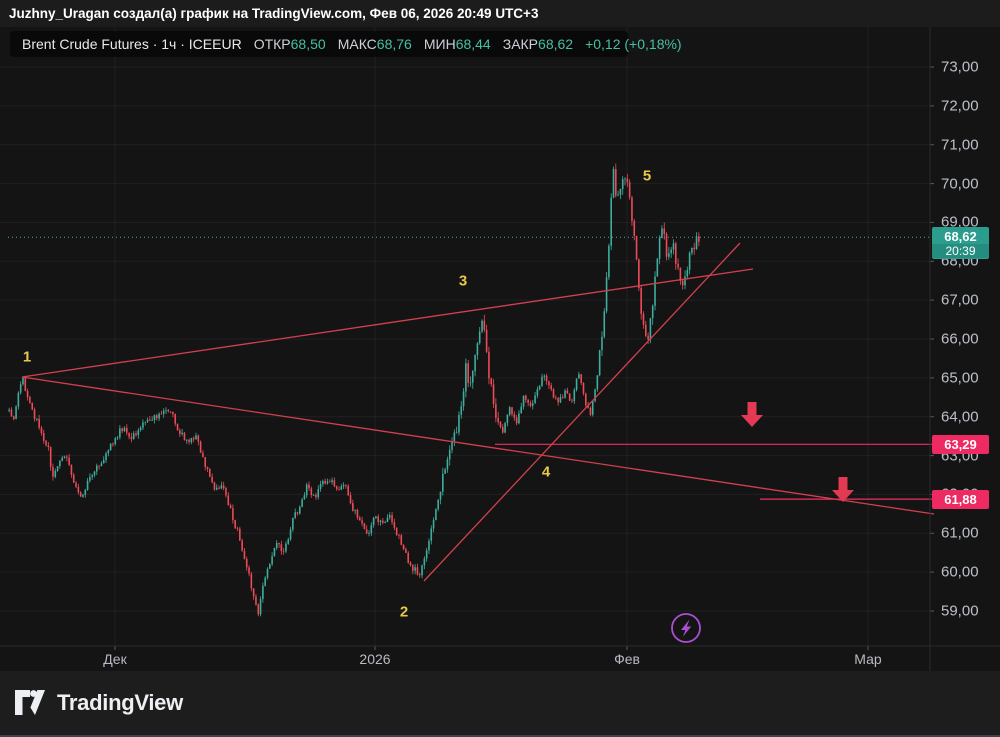 The height and width of the screenshot is (737, 1000). What do you see at coordinates (960, 300) in the screenshot?
I see `price-axis-label: 67,00` at bounding box center [960, 300].